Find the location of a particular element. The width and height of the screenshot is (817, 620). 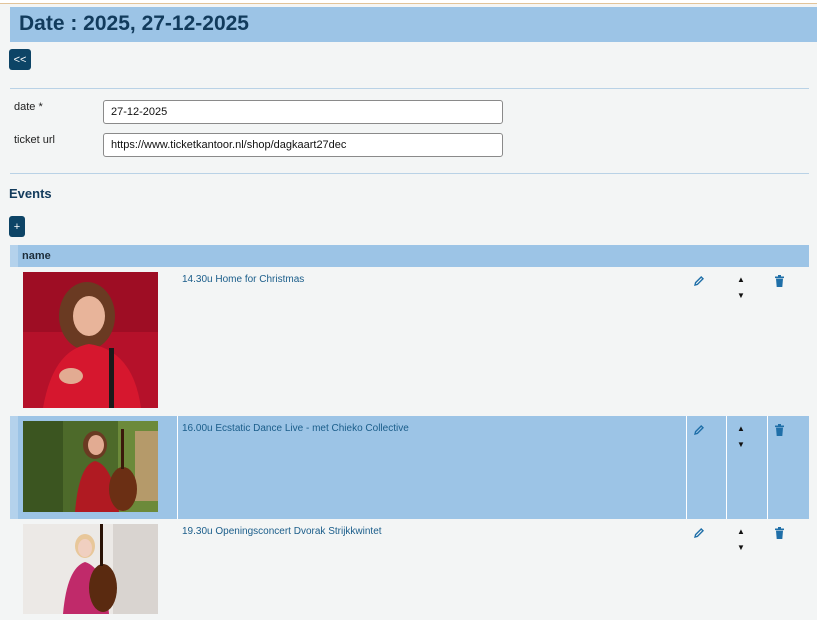

ticket-url-input is located at coordinates (303, 145).